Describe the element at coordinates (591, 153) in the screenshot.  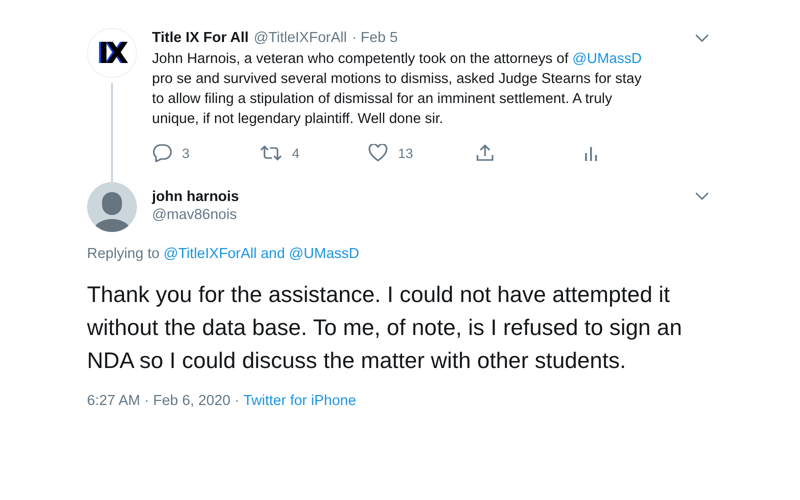
I see `bar-chart-icon` at that location.